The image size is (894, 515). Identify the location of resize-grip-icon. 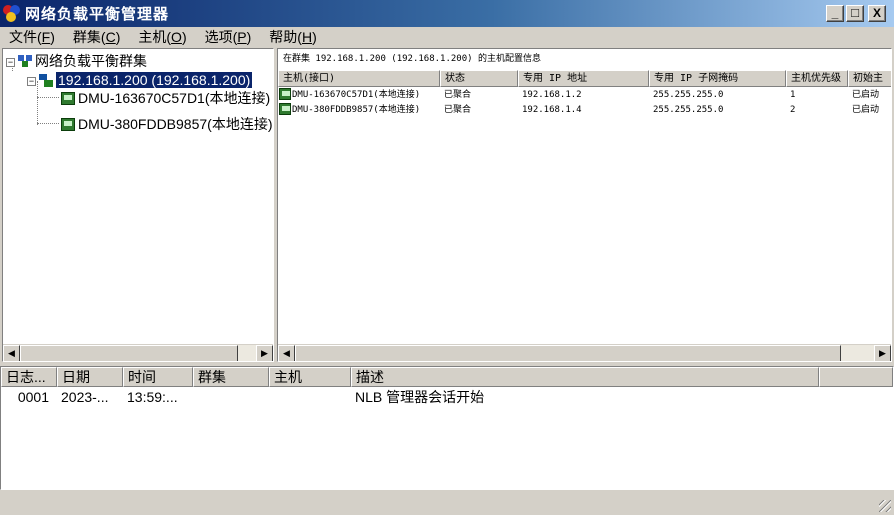
(885, 506).